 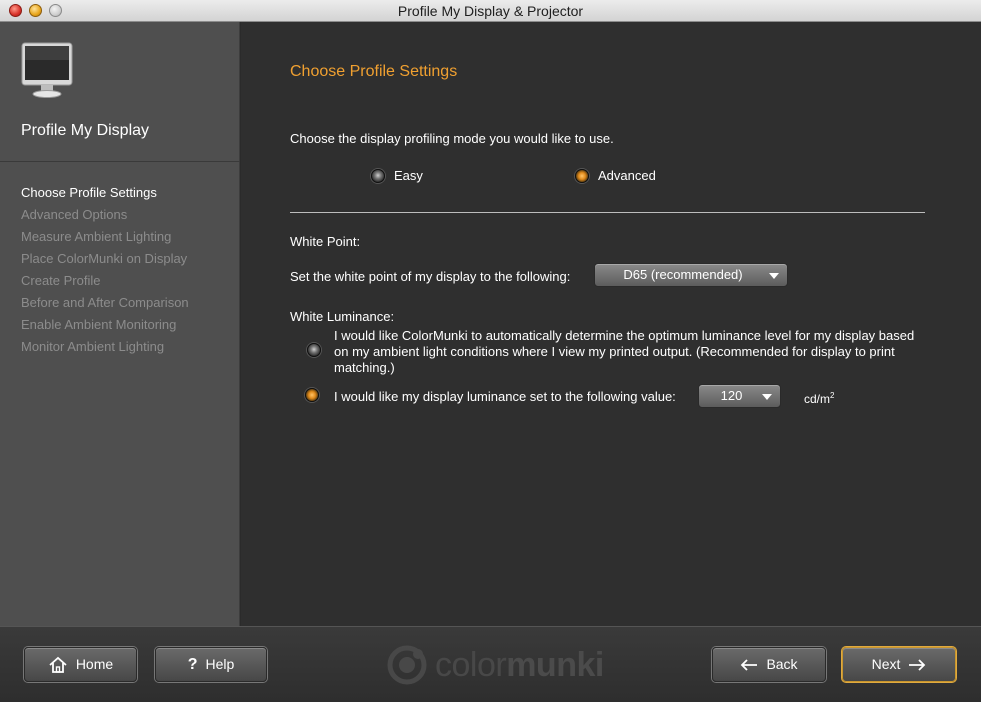 What do you see at coordinates (220, 664) in the screenshot?
I see `help-label: Help` at bounding box center [220, 664].